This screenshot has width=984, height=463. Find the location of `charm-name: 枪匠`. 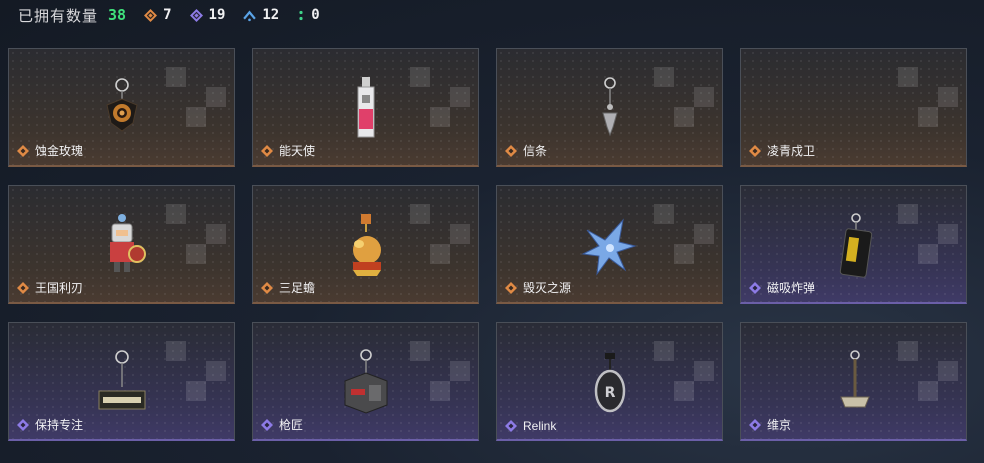

charm-name: 枪匠 is located at coordinates (291, 425).